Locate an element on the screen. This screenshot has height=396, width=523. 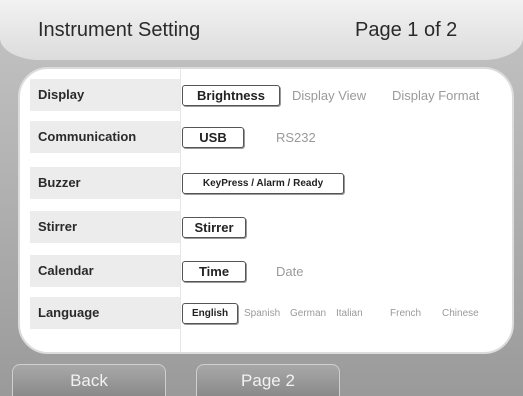
row-label: Display is located at coordinates (105, 95).